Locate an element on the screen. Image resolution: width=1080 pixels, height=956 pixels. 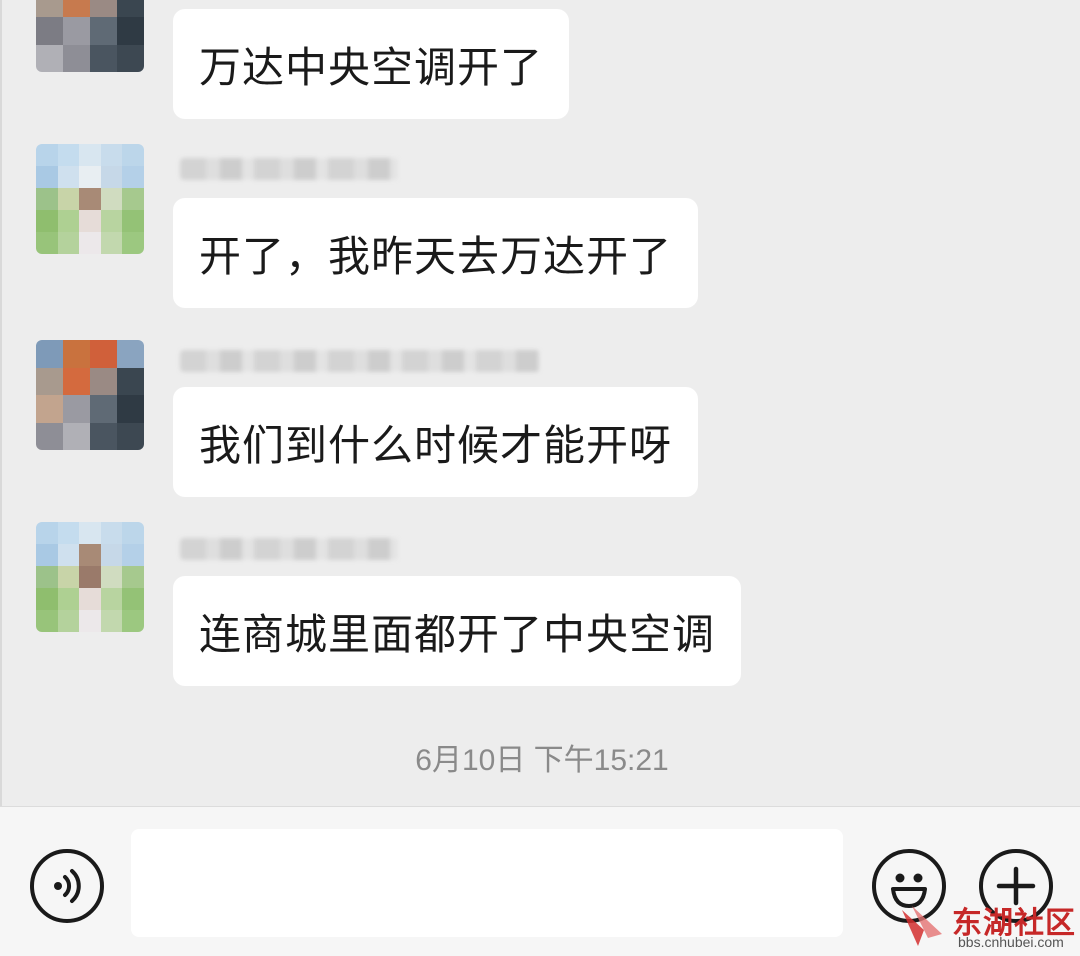
voice-icon is located at coordinates (67, 886).